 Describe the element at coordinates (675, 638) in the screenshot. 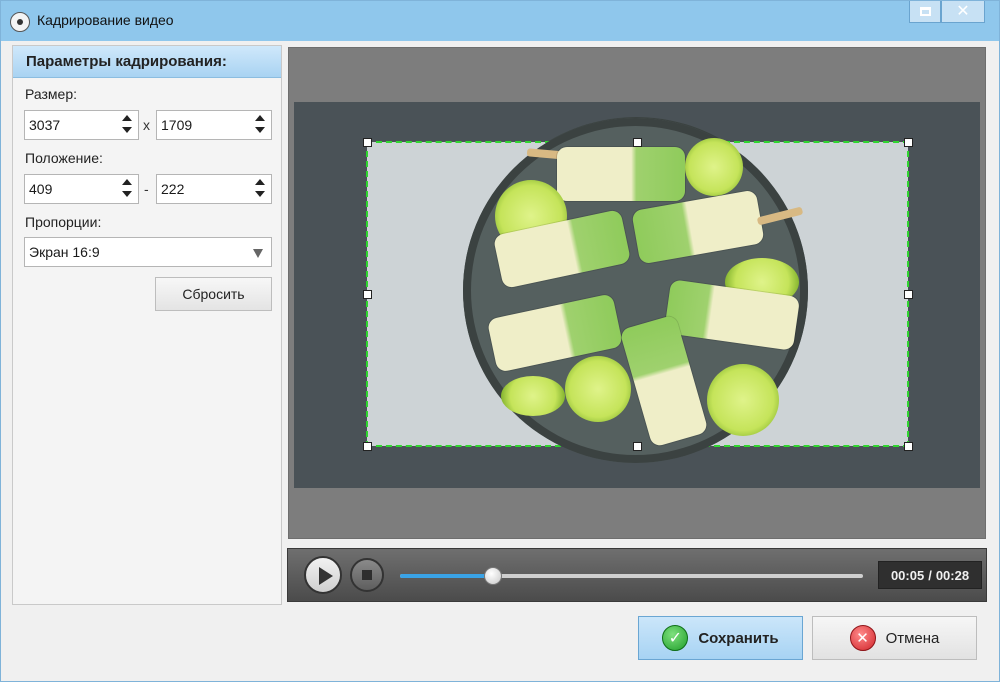

I see `checkmark-icon: ✓` at that location.